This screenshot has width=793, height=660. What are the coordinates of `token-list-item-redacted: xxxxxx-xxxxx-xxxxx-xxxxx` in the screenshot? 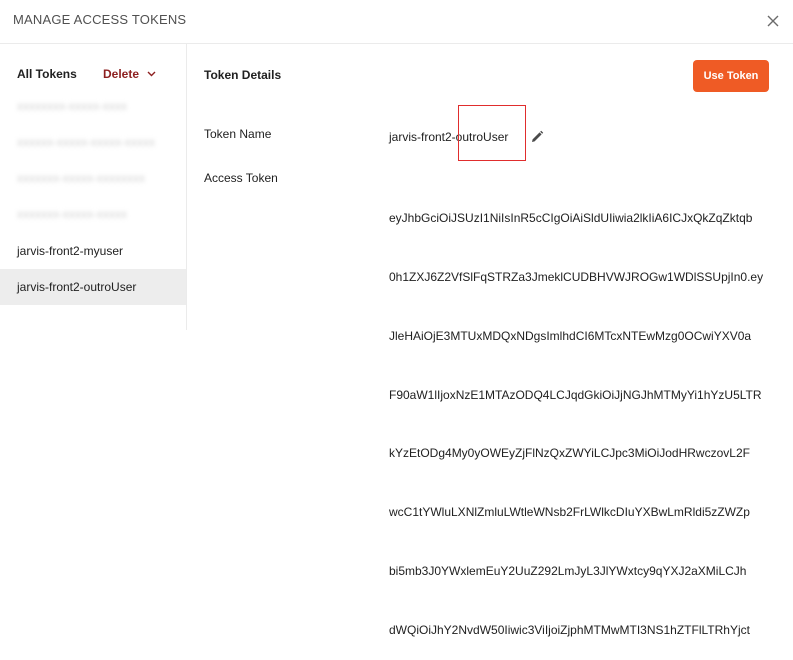 It's located at (93, 142).